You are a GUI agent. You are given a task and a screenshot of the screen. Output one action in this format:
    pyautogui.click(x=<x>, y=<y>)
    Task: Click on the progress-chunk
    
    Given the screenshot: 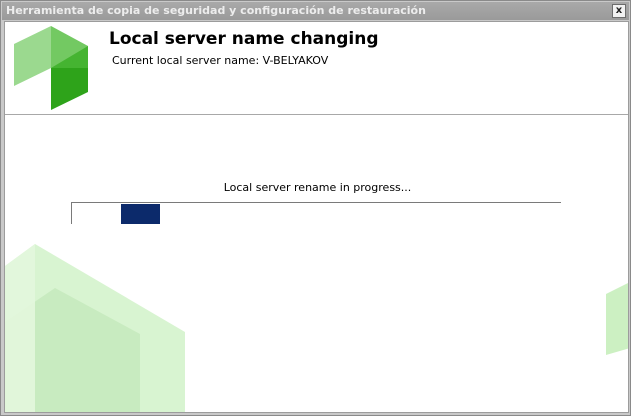 What is the action you would take?
    pyautogui.click(x=140, y=214)
    